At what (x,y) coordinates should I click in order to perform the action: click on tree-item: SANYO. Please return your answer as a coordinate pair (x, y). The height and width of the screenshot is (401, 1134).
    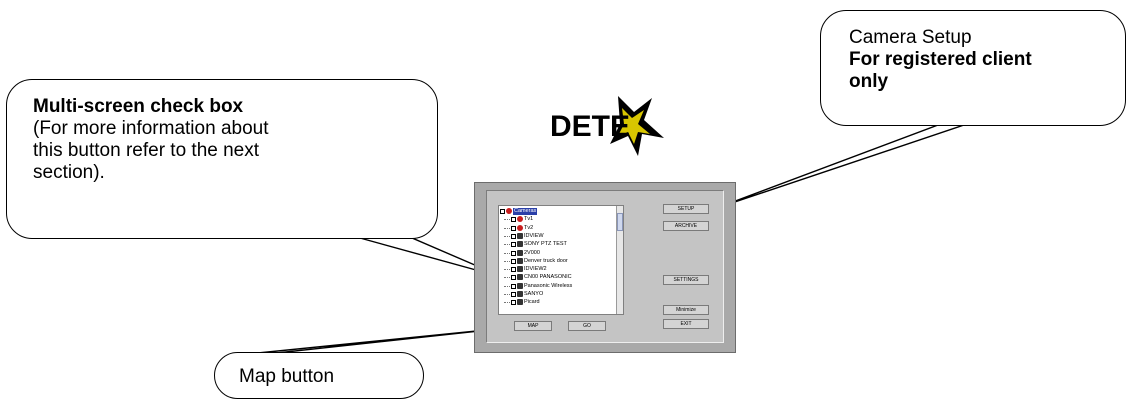
    Looking at the image, I should click on (558, 294).